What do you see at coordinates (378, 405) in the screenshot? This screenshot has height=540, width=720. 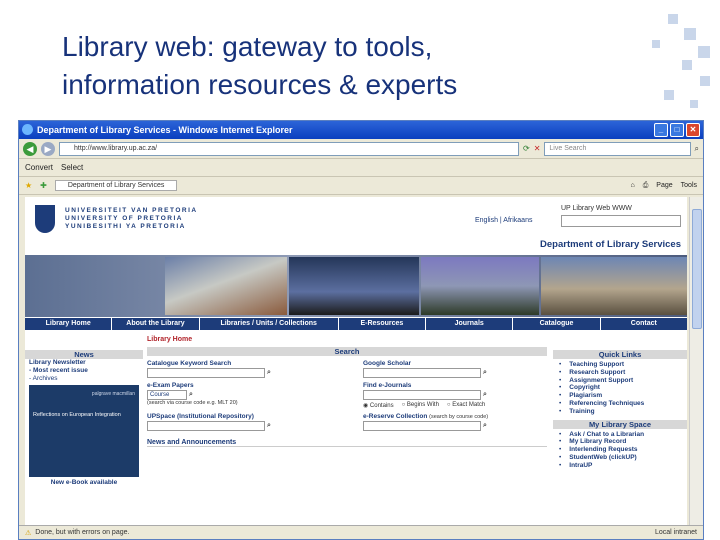 I see `radio-contains: ◉ Contains` at bounding box center [378, 405].